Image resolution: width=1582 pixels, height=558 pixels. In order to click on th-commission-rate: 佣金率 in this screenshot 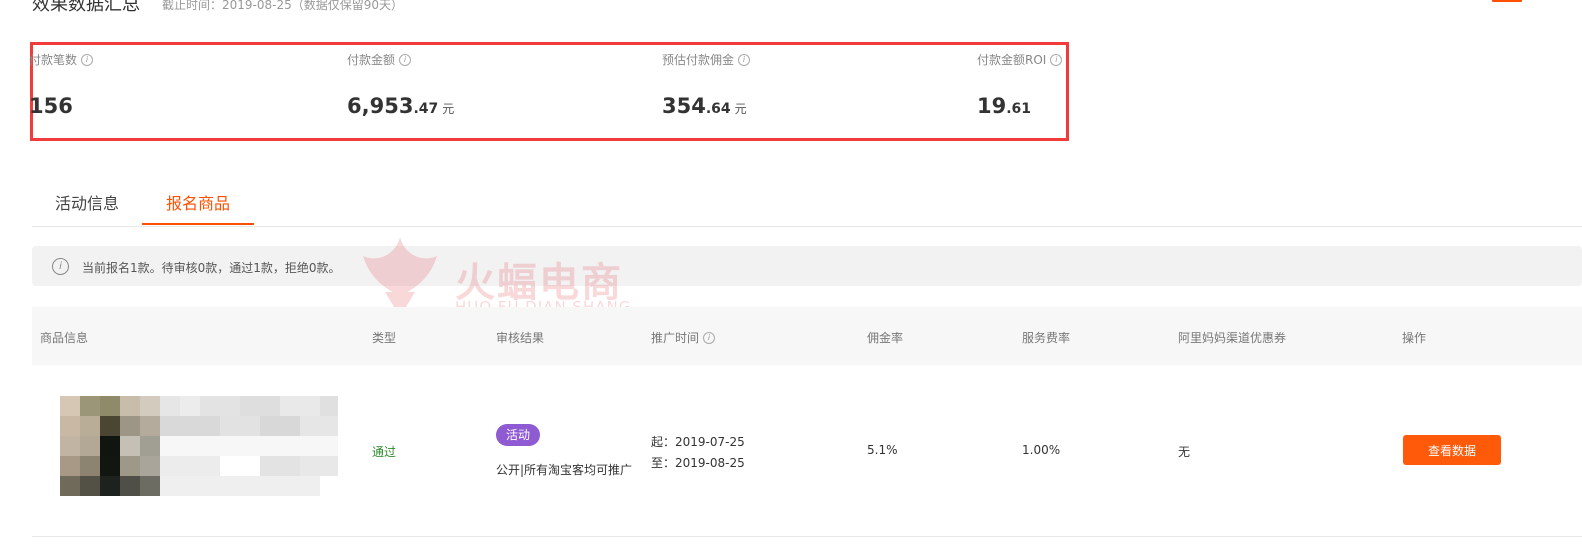, I will do `click(885, 338)`.